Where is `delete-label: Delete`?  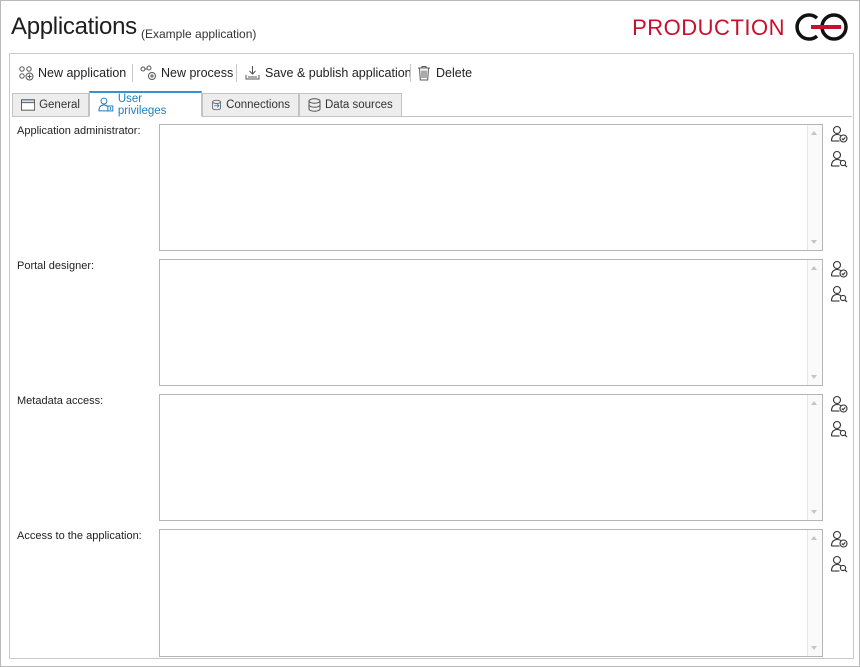 delete-label: Delete is located at coordinates (454, 73).